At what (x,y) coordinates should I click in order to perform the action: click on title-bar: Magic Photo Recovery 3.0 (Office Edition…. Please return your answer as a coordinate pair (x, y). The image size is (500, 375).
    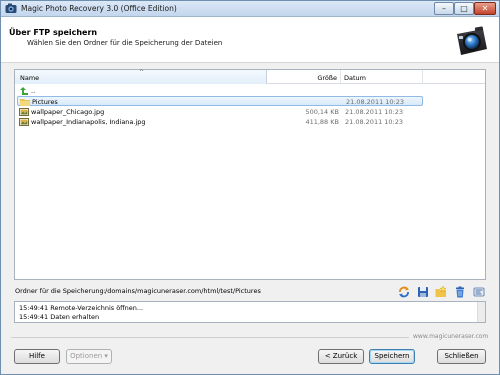
    Looking at the image, I should click on (250, 9).